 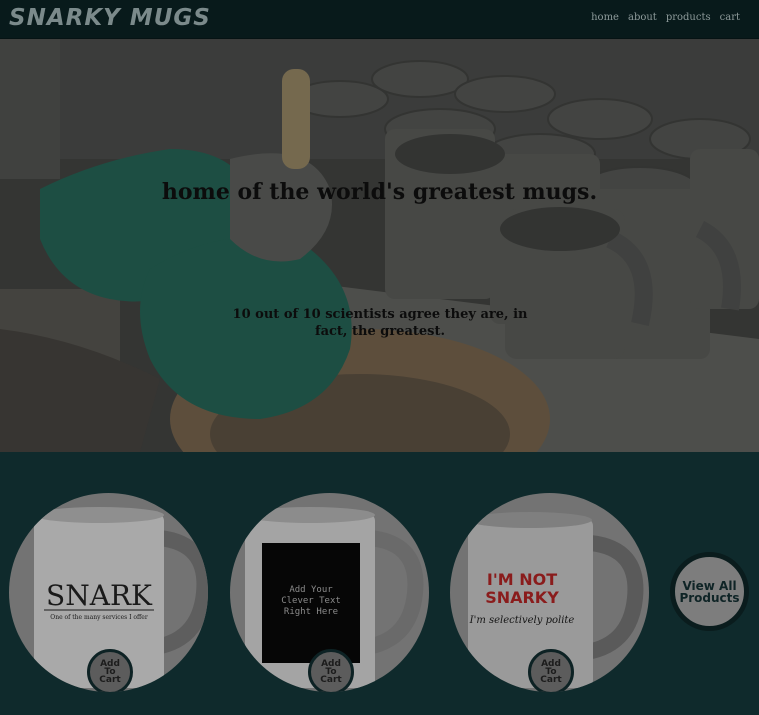 I want to click on top-nav: SNARKY MUGS home about products cart, so click(x=379, y=19).